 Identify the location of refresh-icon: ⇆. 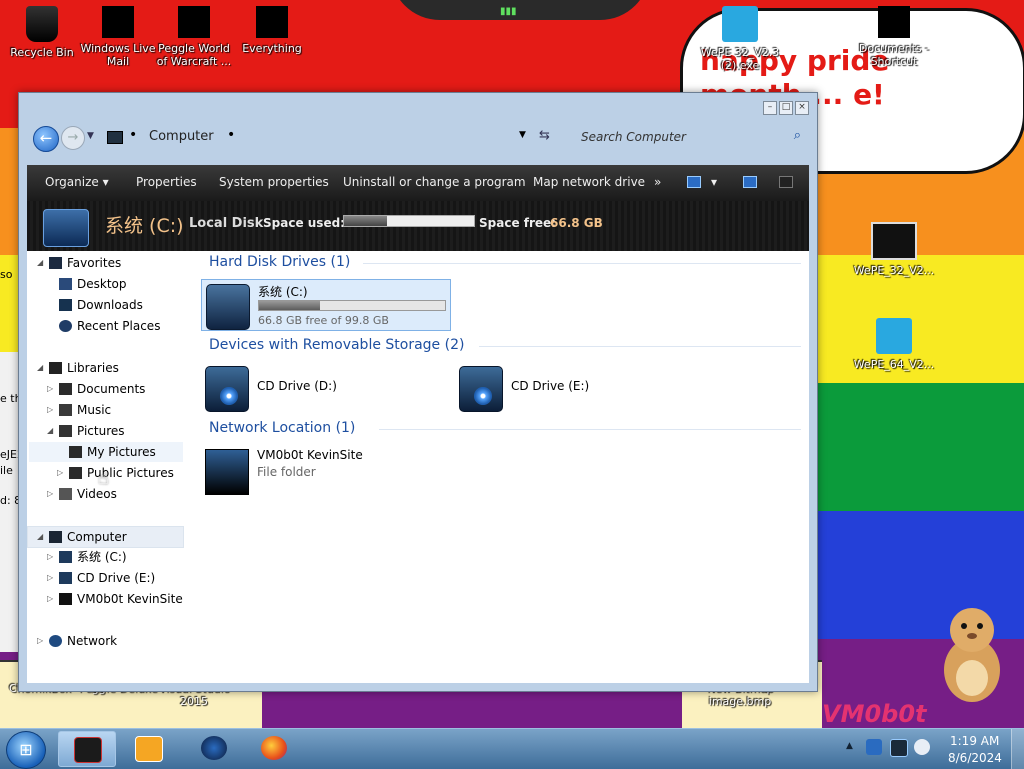
(544, 135).